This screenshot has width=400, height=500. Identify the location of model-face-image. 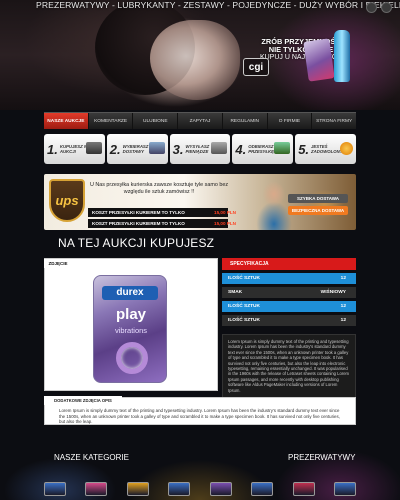
(195, 60).